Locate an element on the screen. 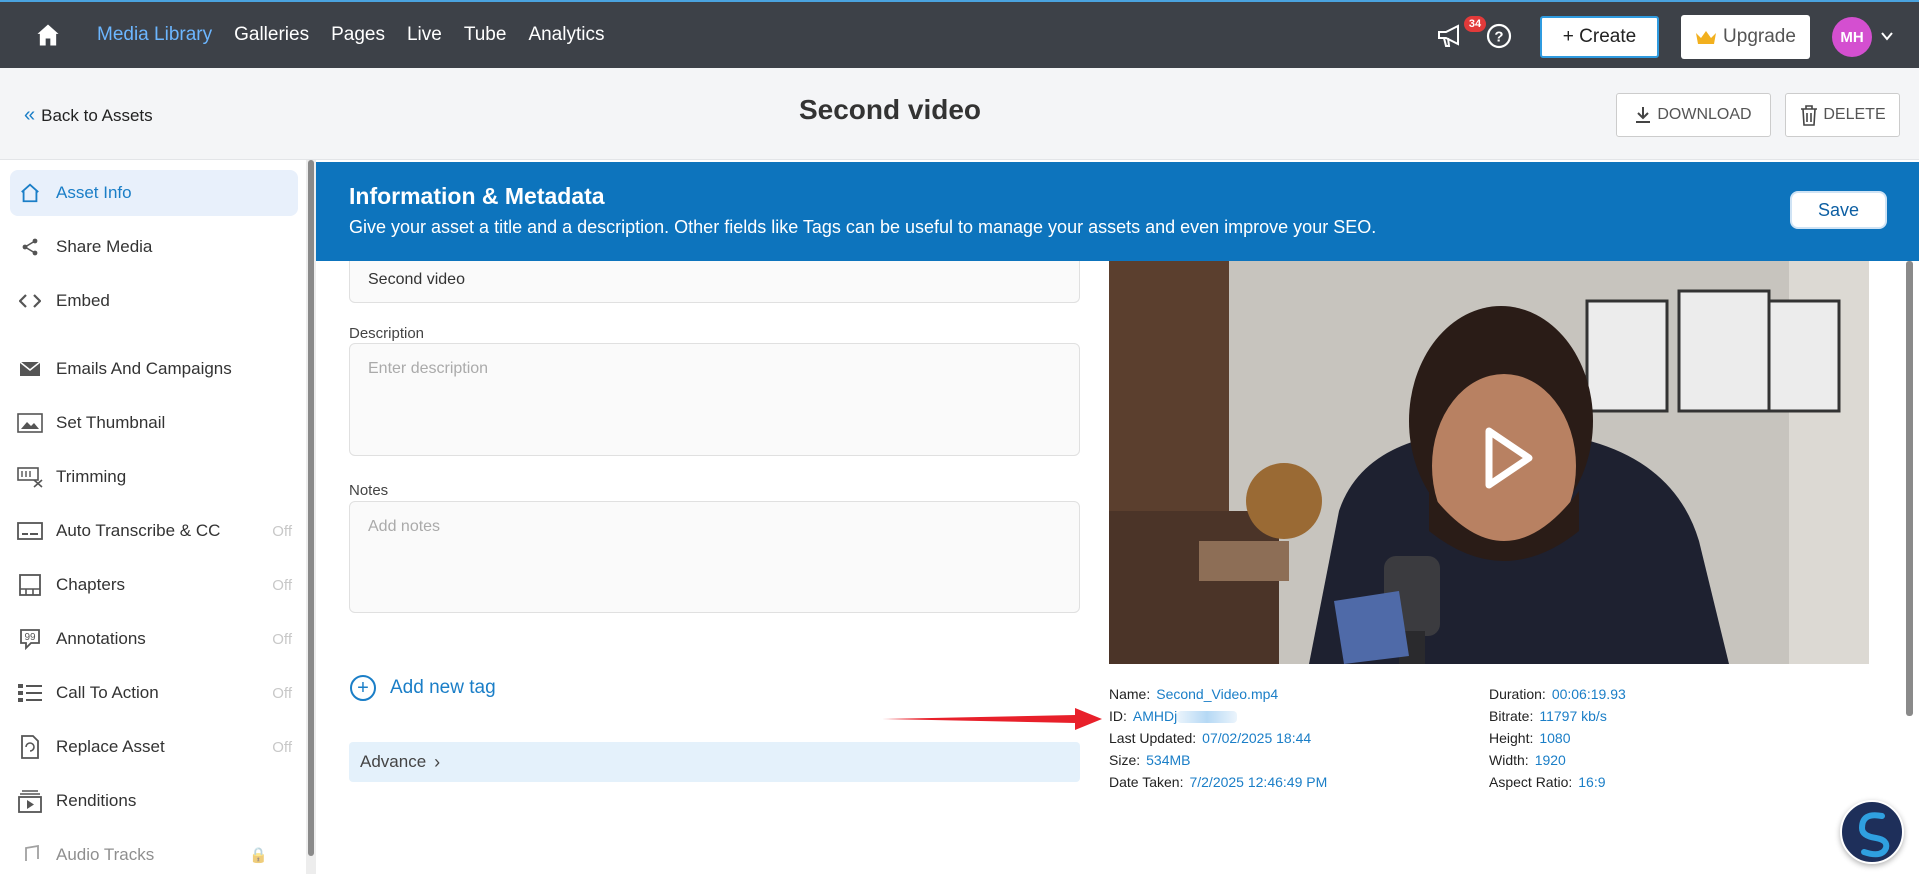  back-to-assets-link: « Back to Assets is located at coordinates (88, 115).